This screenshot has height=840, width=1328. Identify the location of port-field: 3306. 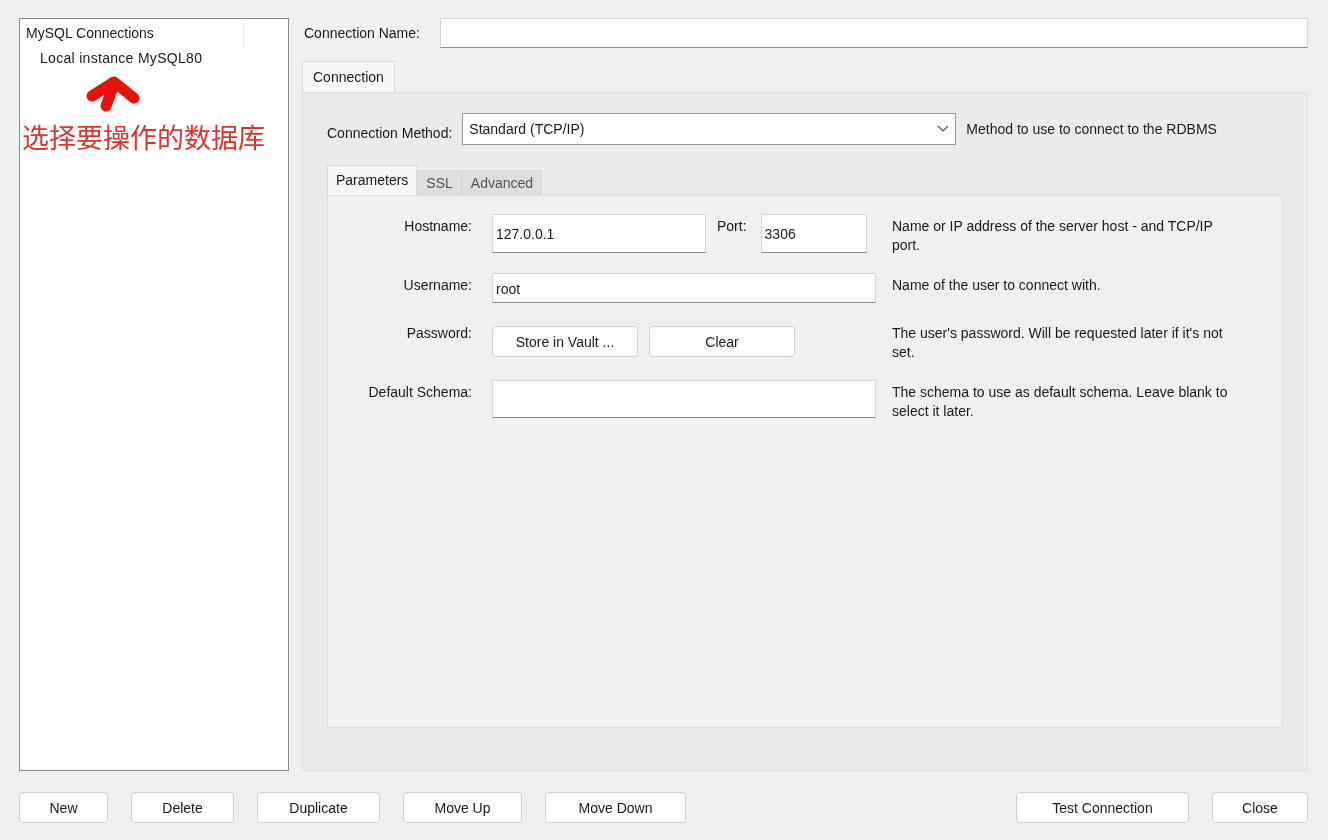
(813, 233).